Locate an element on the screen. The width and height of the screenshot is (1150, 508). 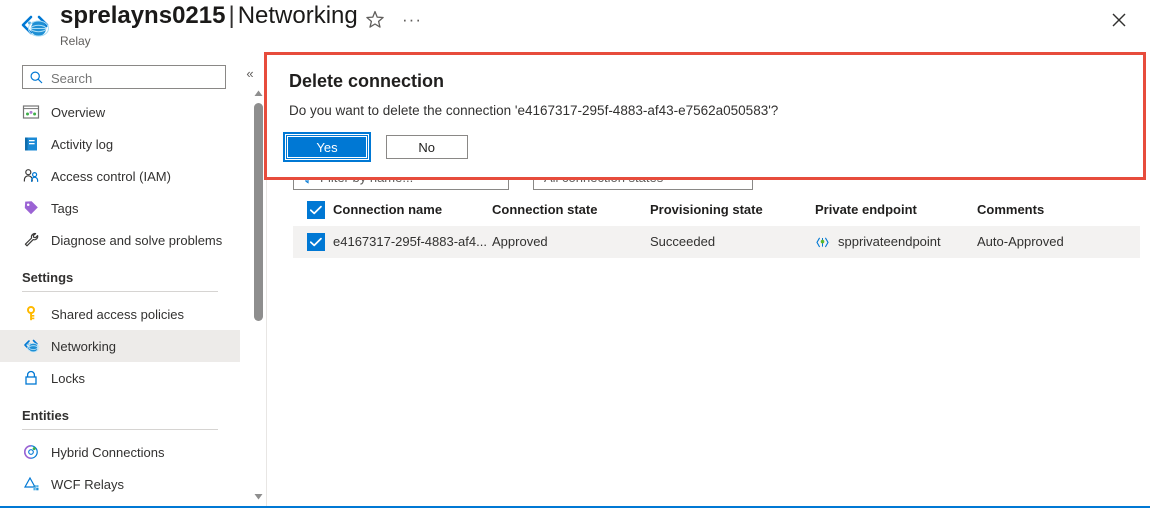
scrollbar-thumb is located at coordinates (258, 212).